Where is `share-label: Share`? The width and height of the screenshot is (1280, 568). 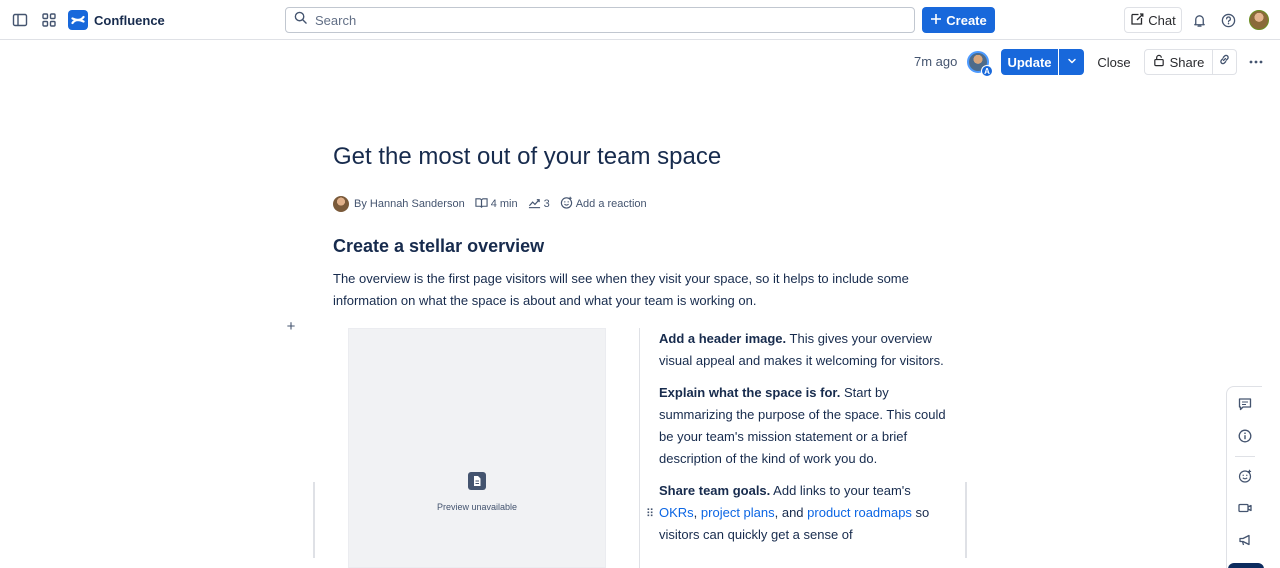
share-label: Share is located at coordinates (1187, 62).